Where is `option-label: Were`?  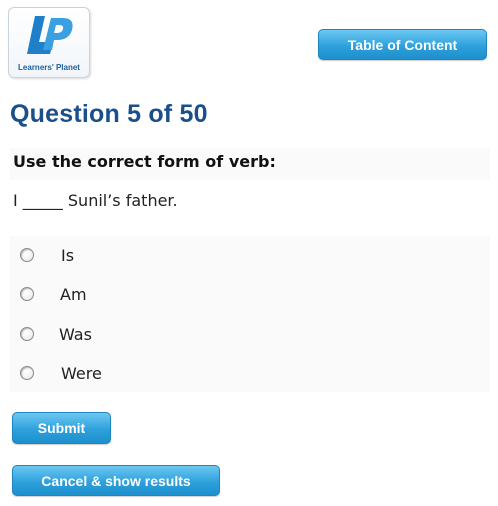 option-label: Were is located at coordinates (81, 373).